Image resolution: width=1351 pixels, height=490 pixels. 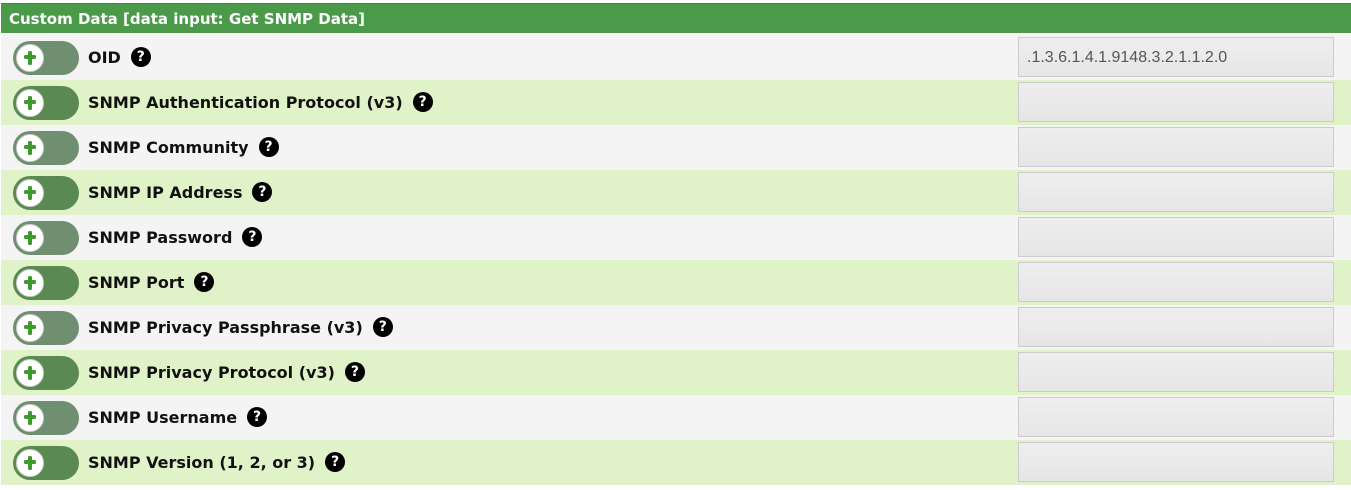 I want to click on field-label-text: SNMP Version (1, 2, or 3), so click(x=202, y=462).